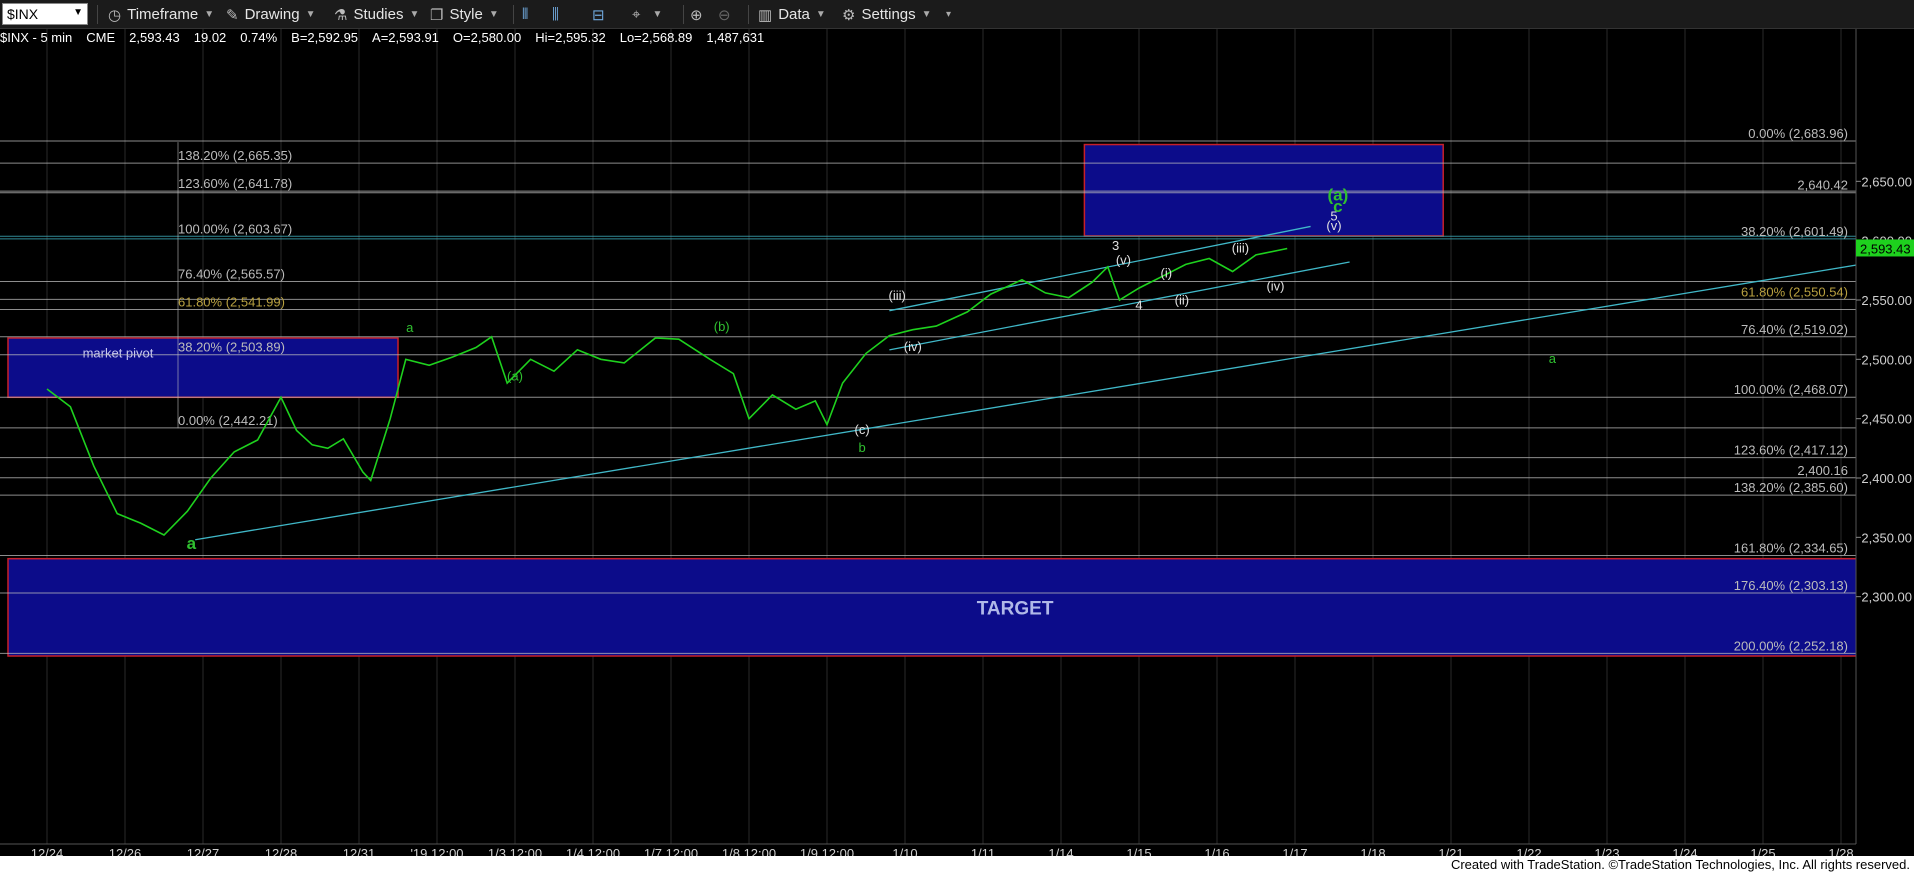  I want to click on symbol-text: $INX, so click(23, 14).